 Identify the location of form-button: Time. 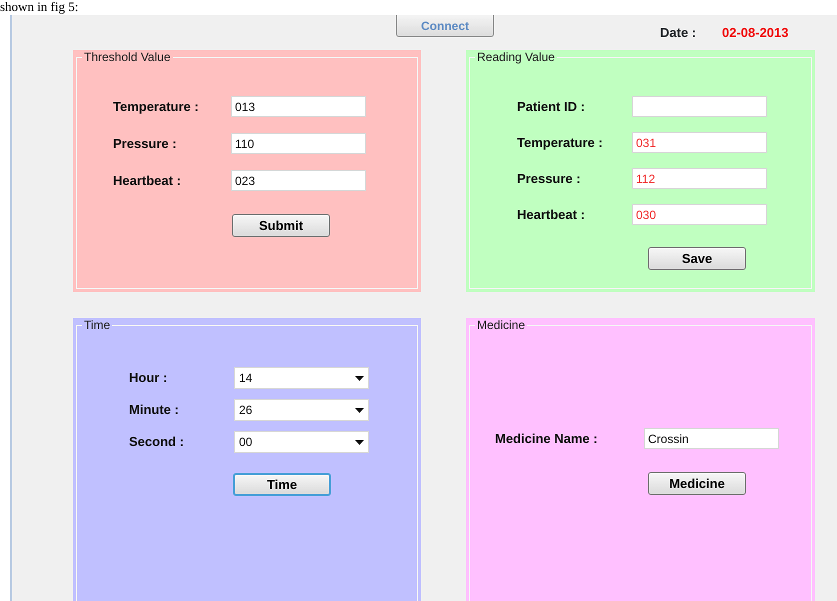
(282, 484).